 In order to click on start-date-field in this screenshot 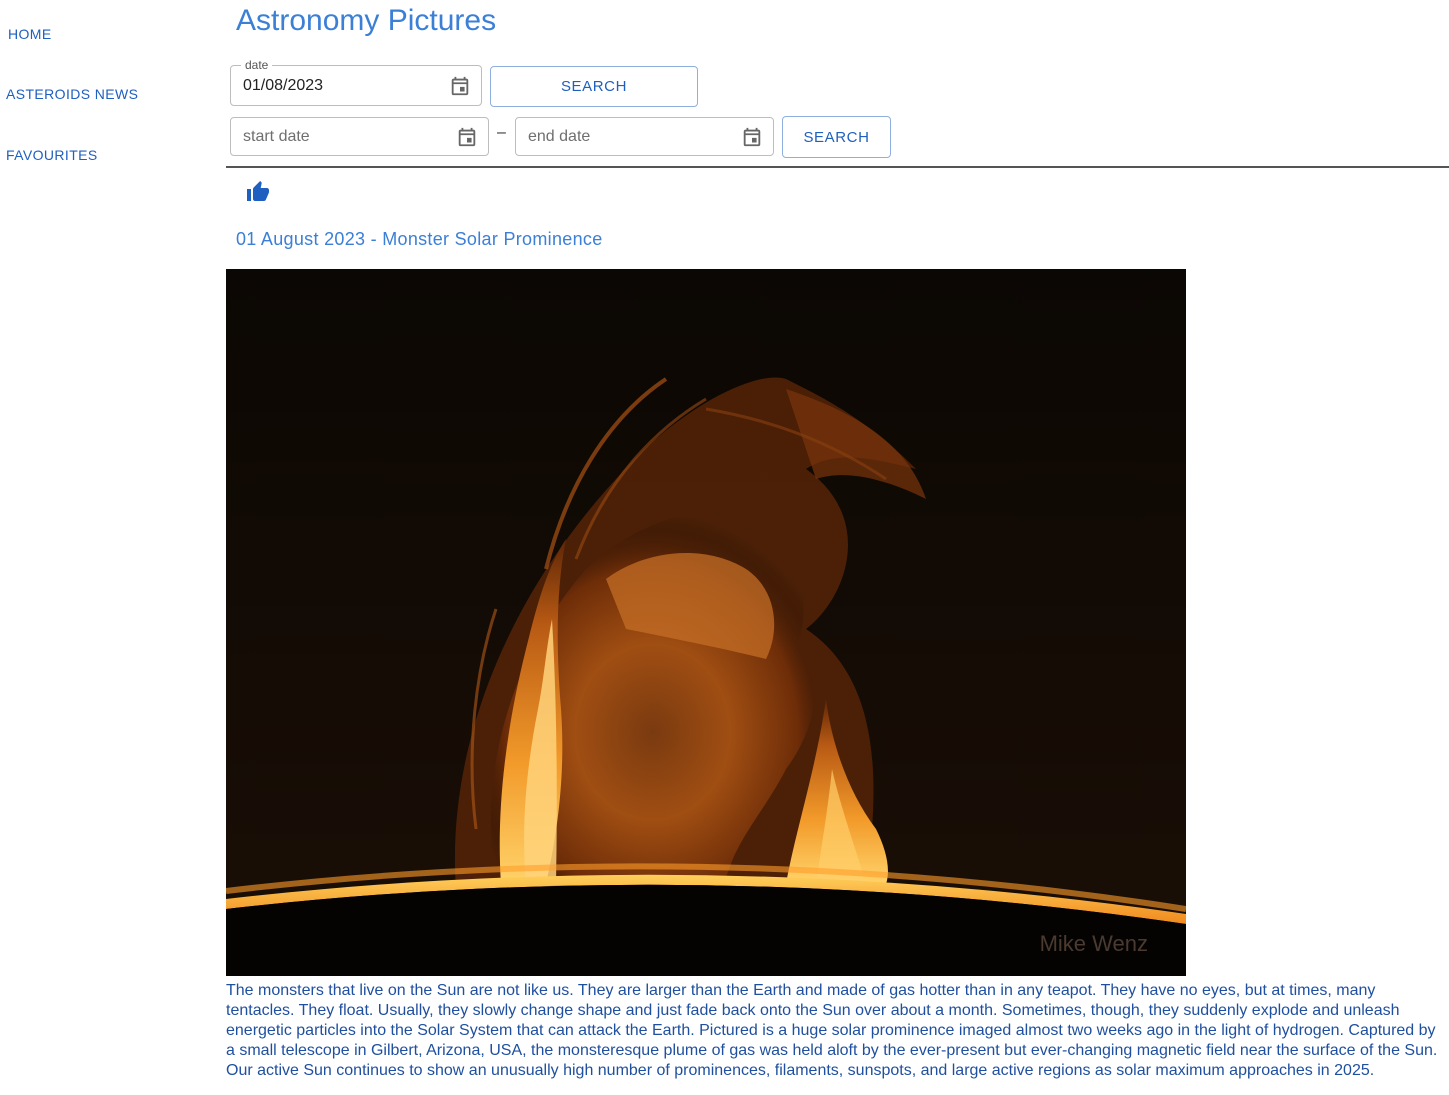, I will do `click(359, 136)`.